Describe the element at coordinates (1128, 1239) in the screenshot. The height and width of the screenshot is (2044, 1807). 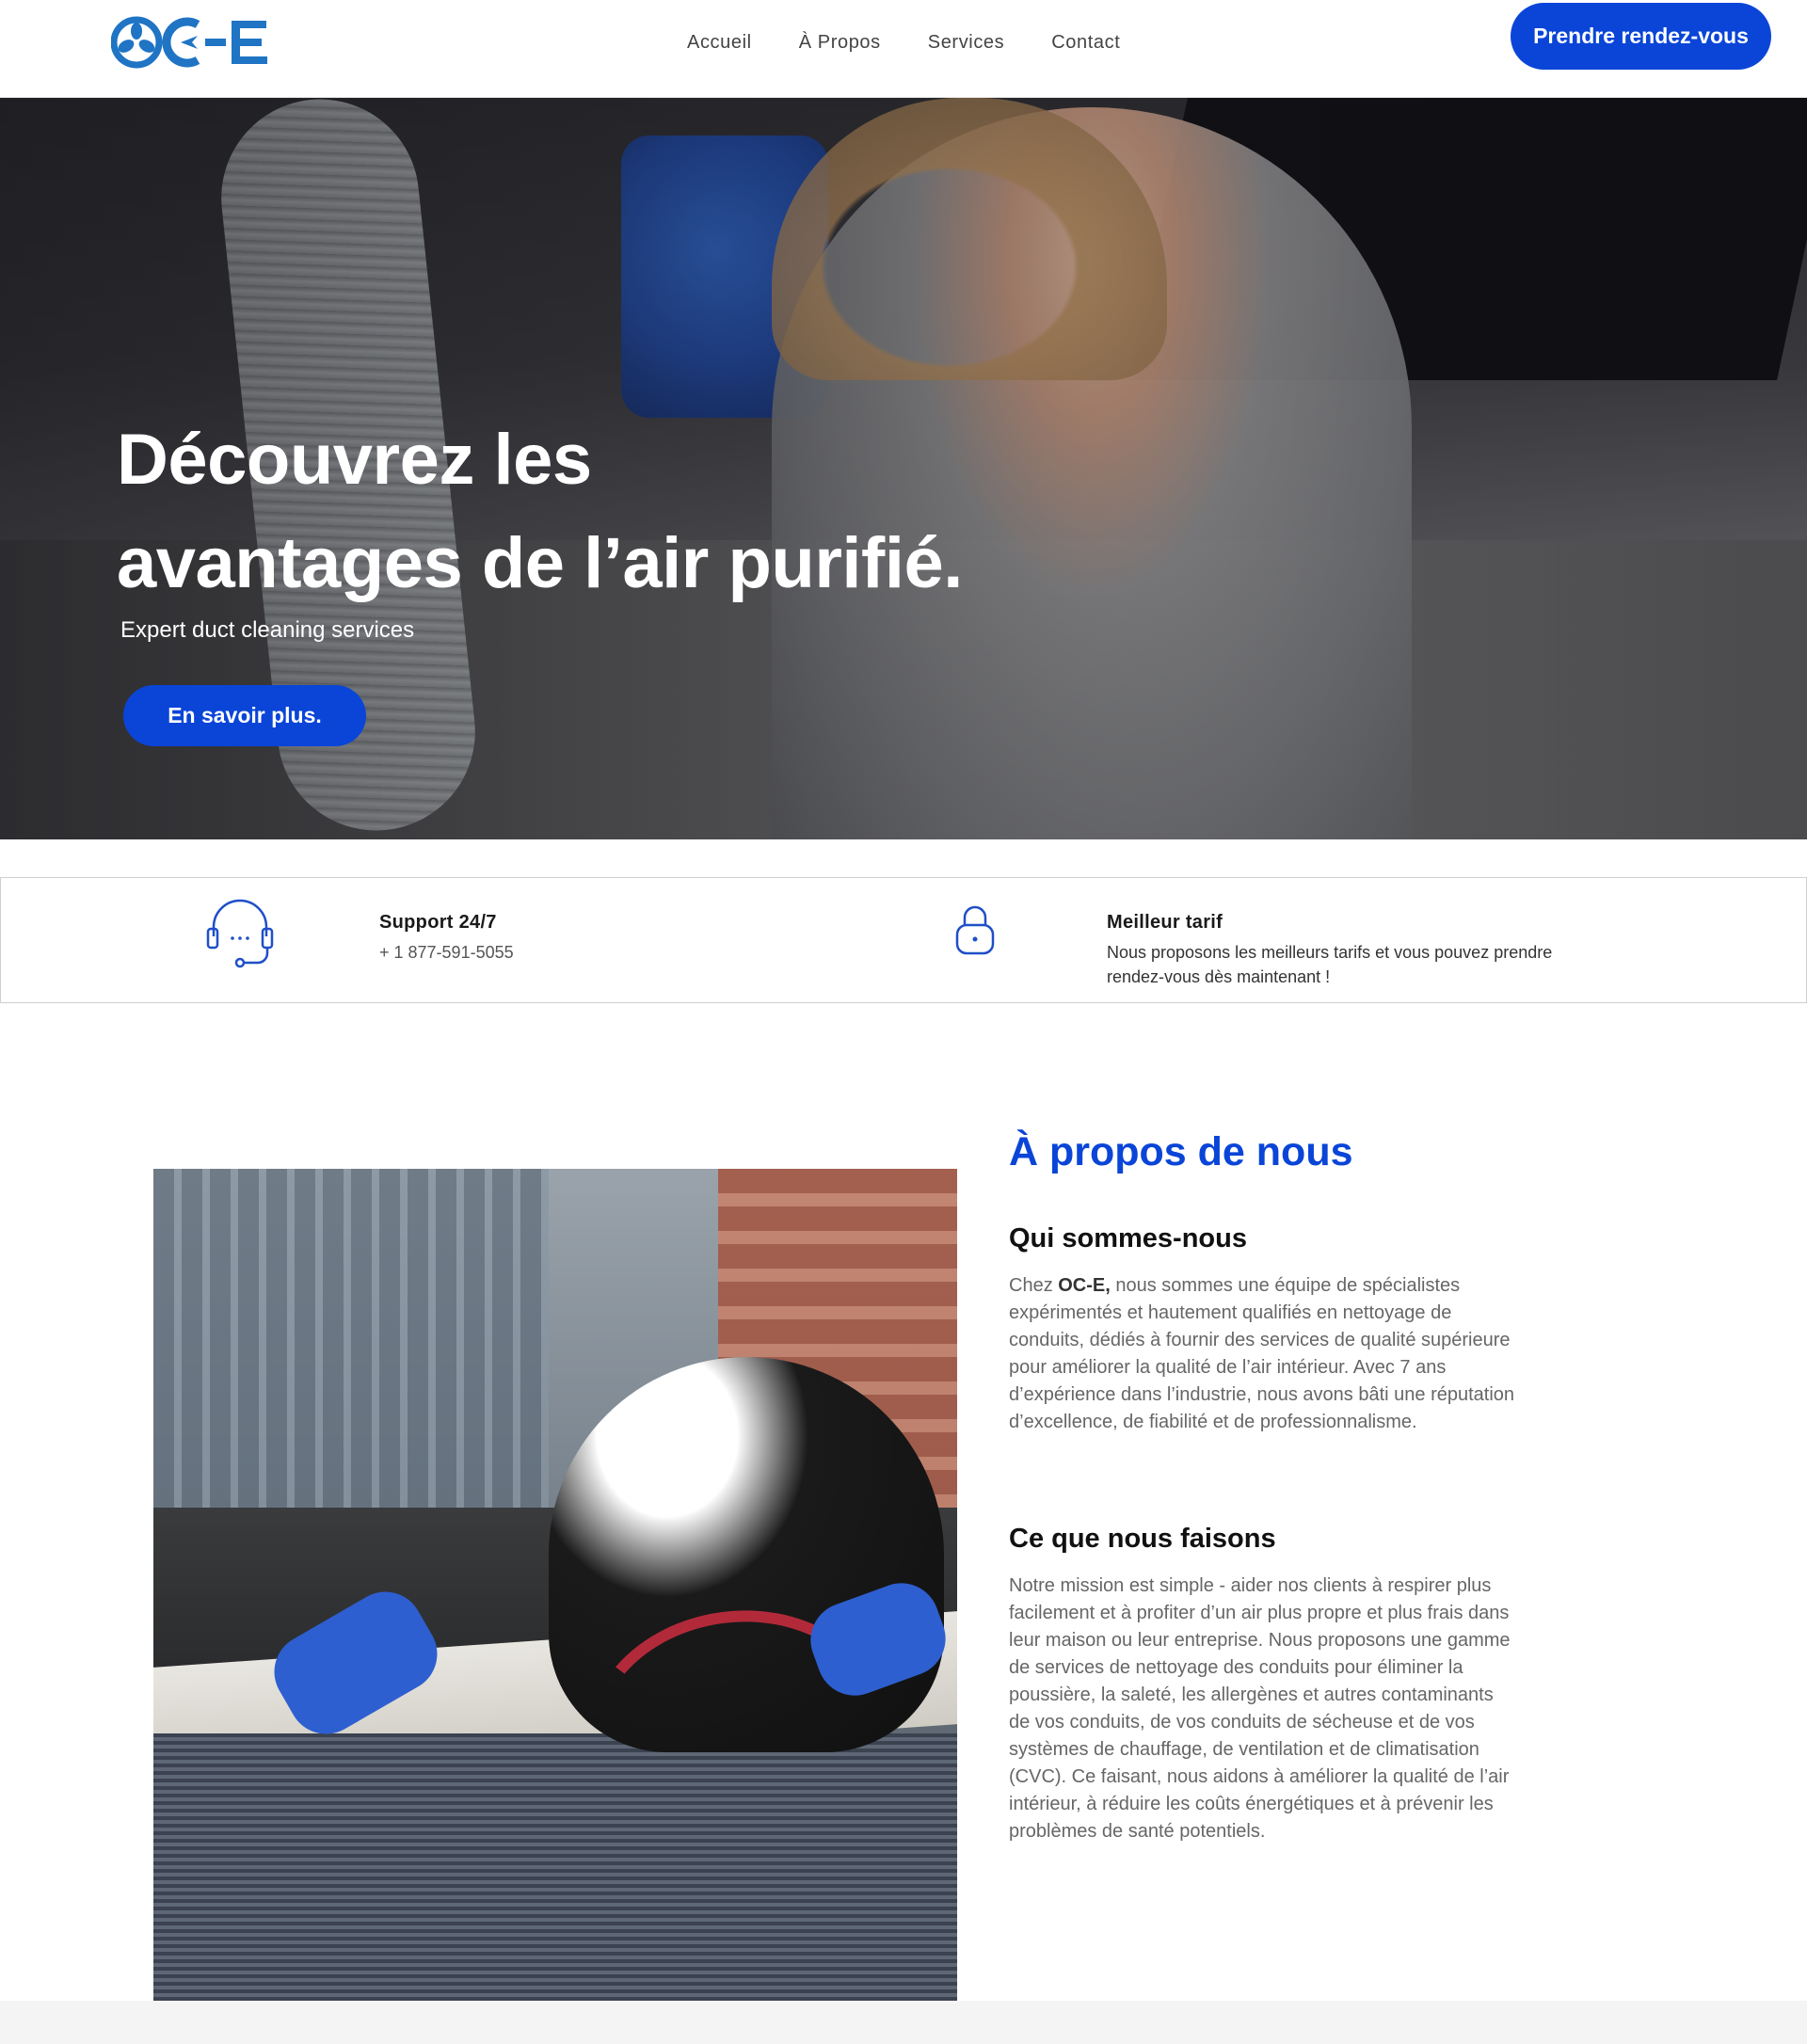
I see `who-we-are-title: Qui sommes-nous` at that location.